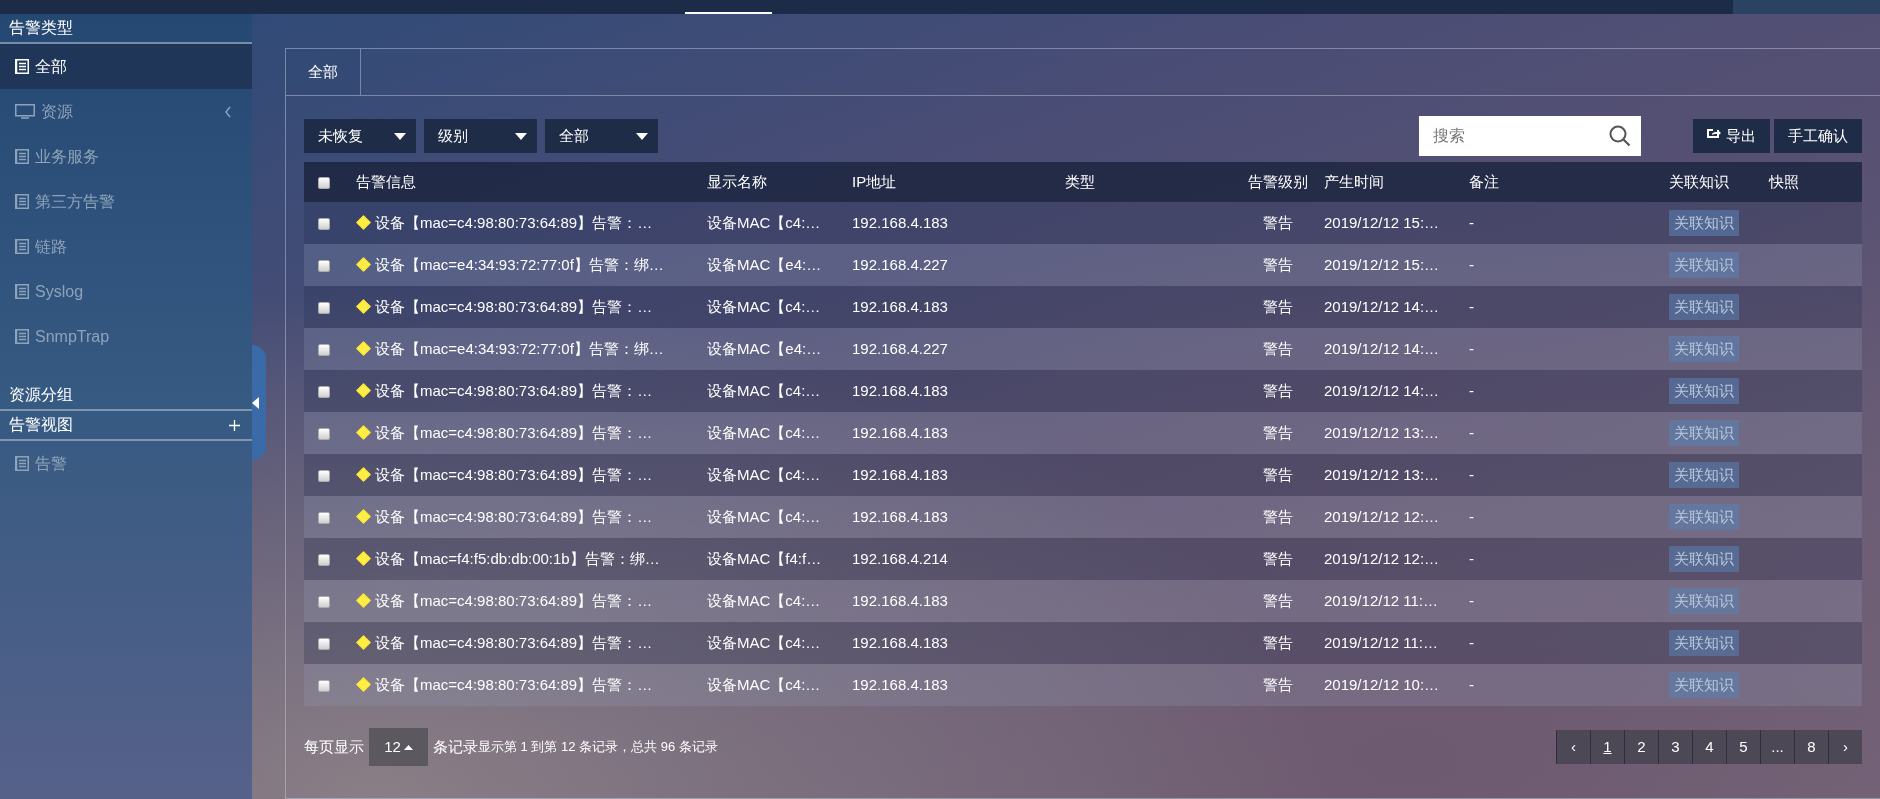 The width and height of the screenshot is (1880, 799). I want to click on column-header: 告警信息, so click(386, 181).